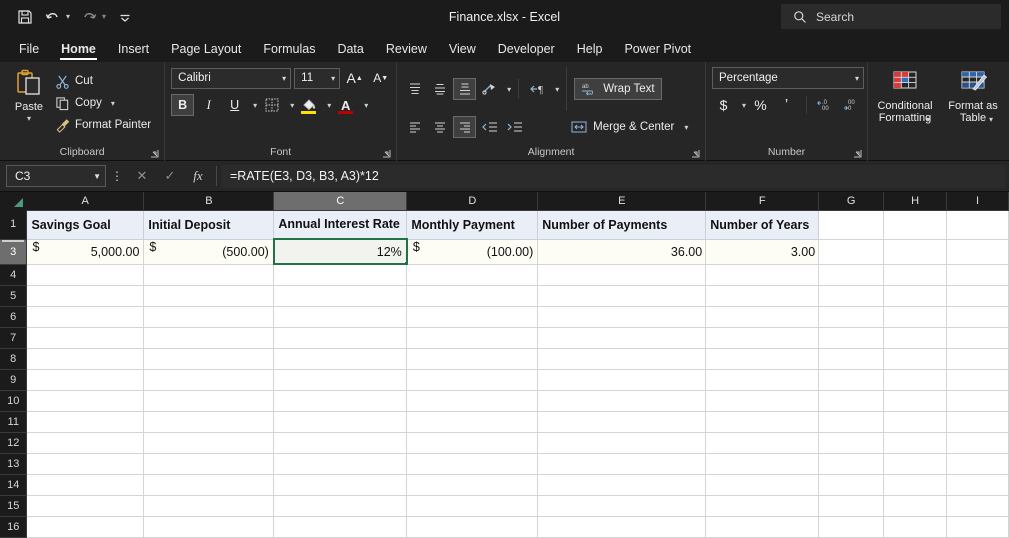 This screenshot has width=1009, height=538. I want to click on row-header-14: 14, so click(14, 485).